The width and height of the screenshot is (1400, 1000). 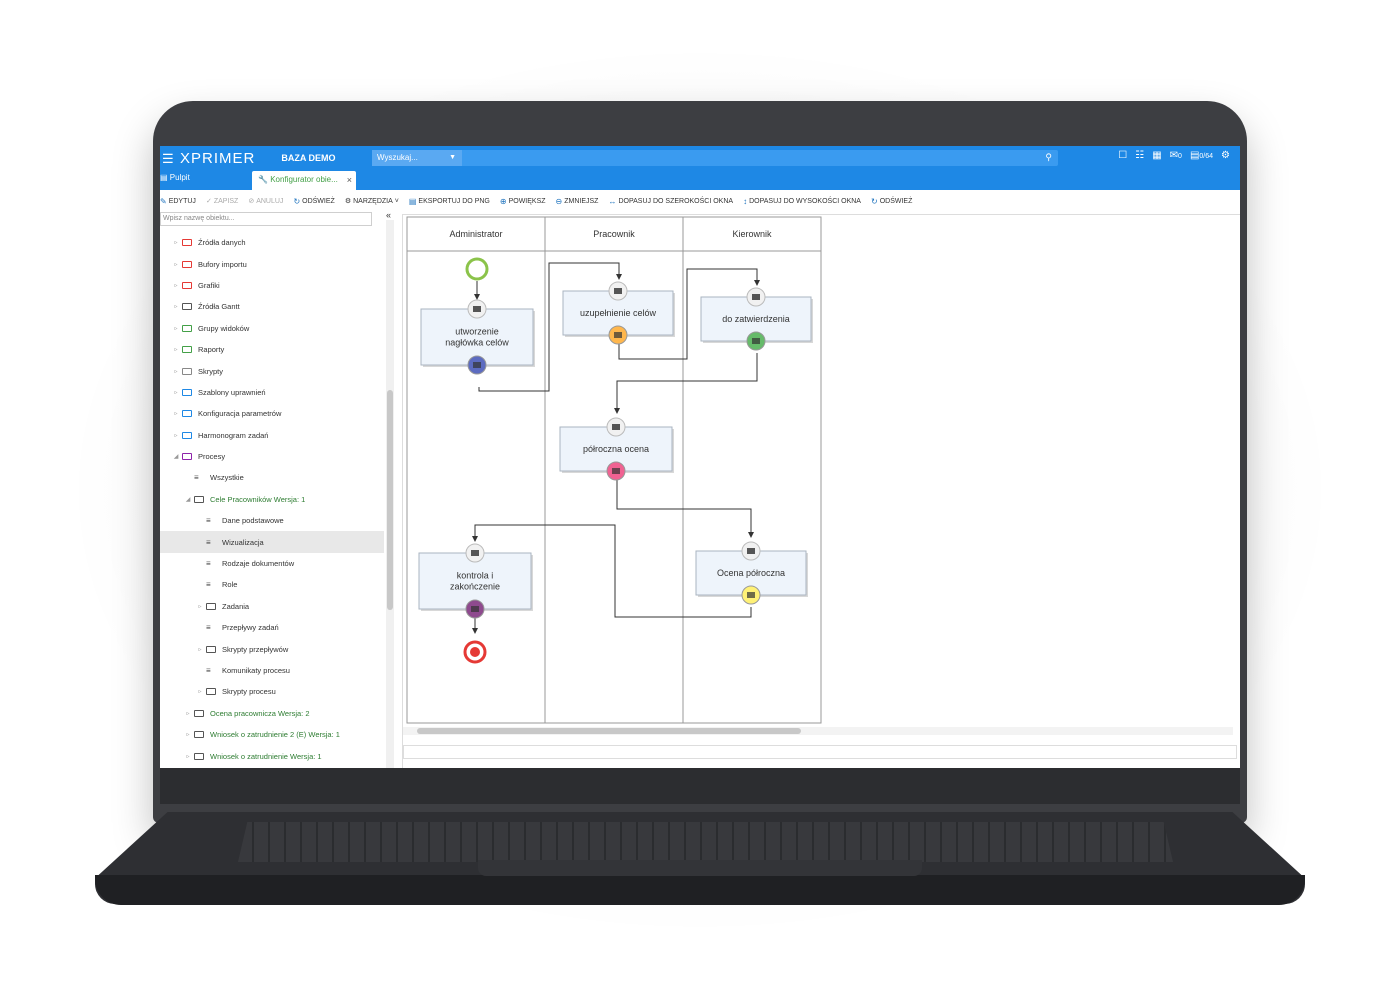 I want to click on tree-item-label: Bufory importu, so click(x=222, y=264).